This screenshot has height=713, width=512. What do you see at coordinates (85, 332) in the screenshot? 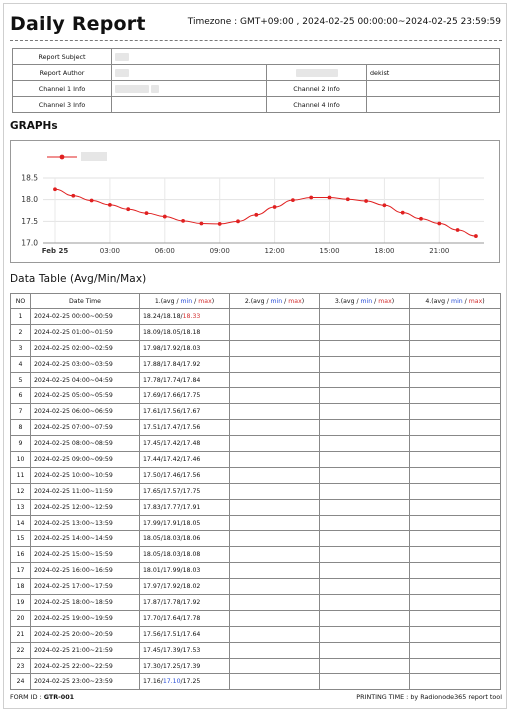
I see `row-datetime: 2024-02-25 01:00~01:59` at bounding box center [85, 332].